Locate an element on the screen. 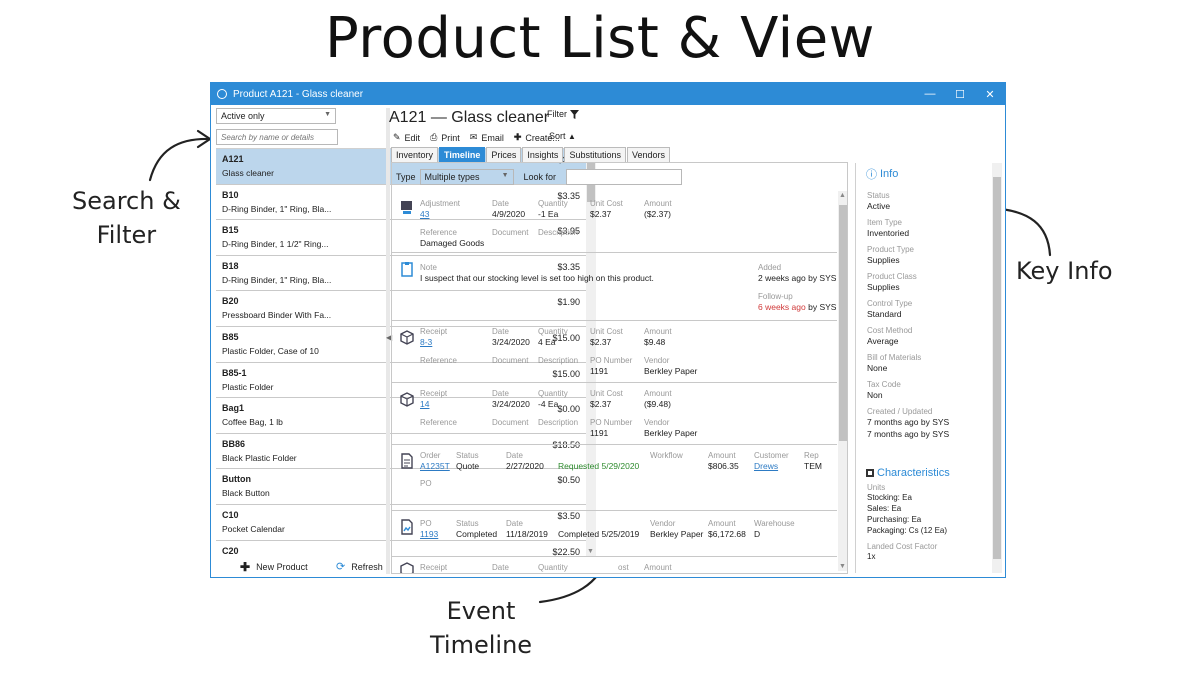 The image size is (1200, 675). status-filter-select: Active only ▼ is located at coordinates (276, 116).